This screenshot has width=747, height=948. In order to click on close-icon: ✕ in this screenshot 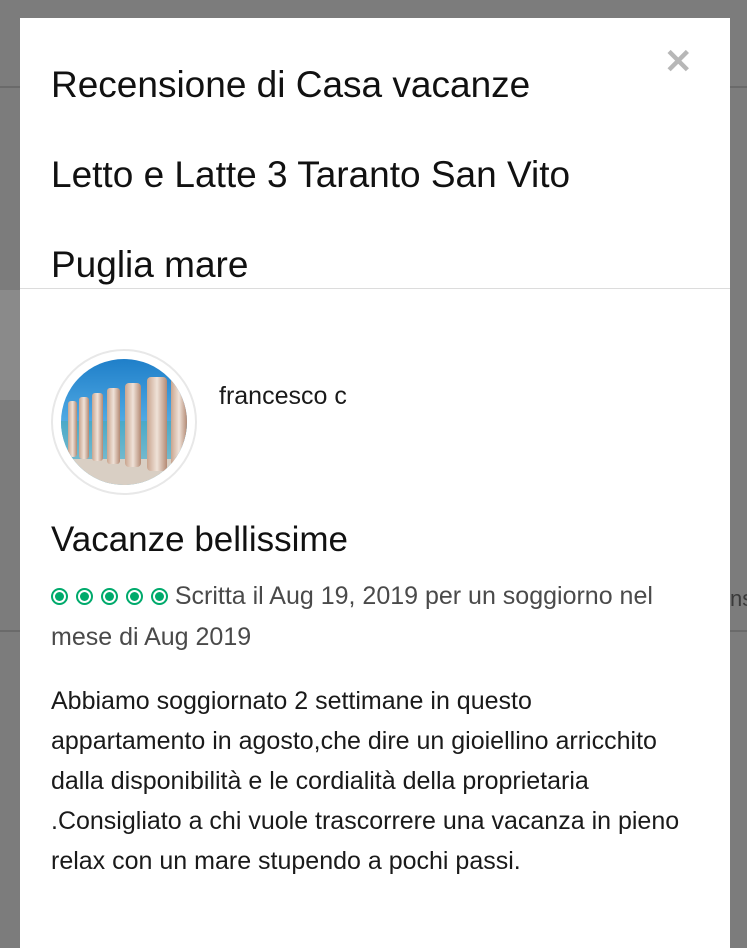, I will do `click(678, 62)`.